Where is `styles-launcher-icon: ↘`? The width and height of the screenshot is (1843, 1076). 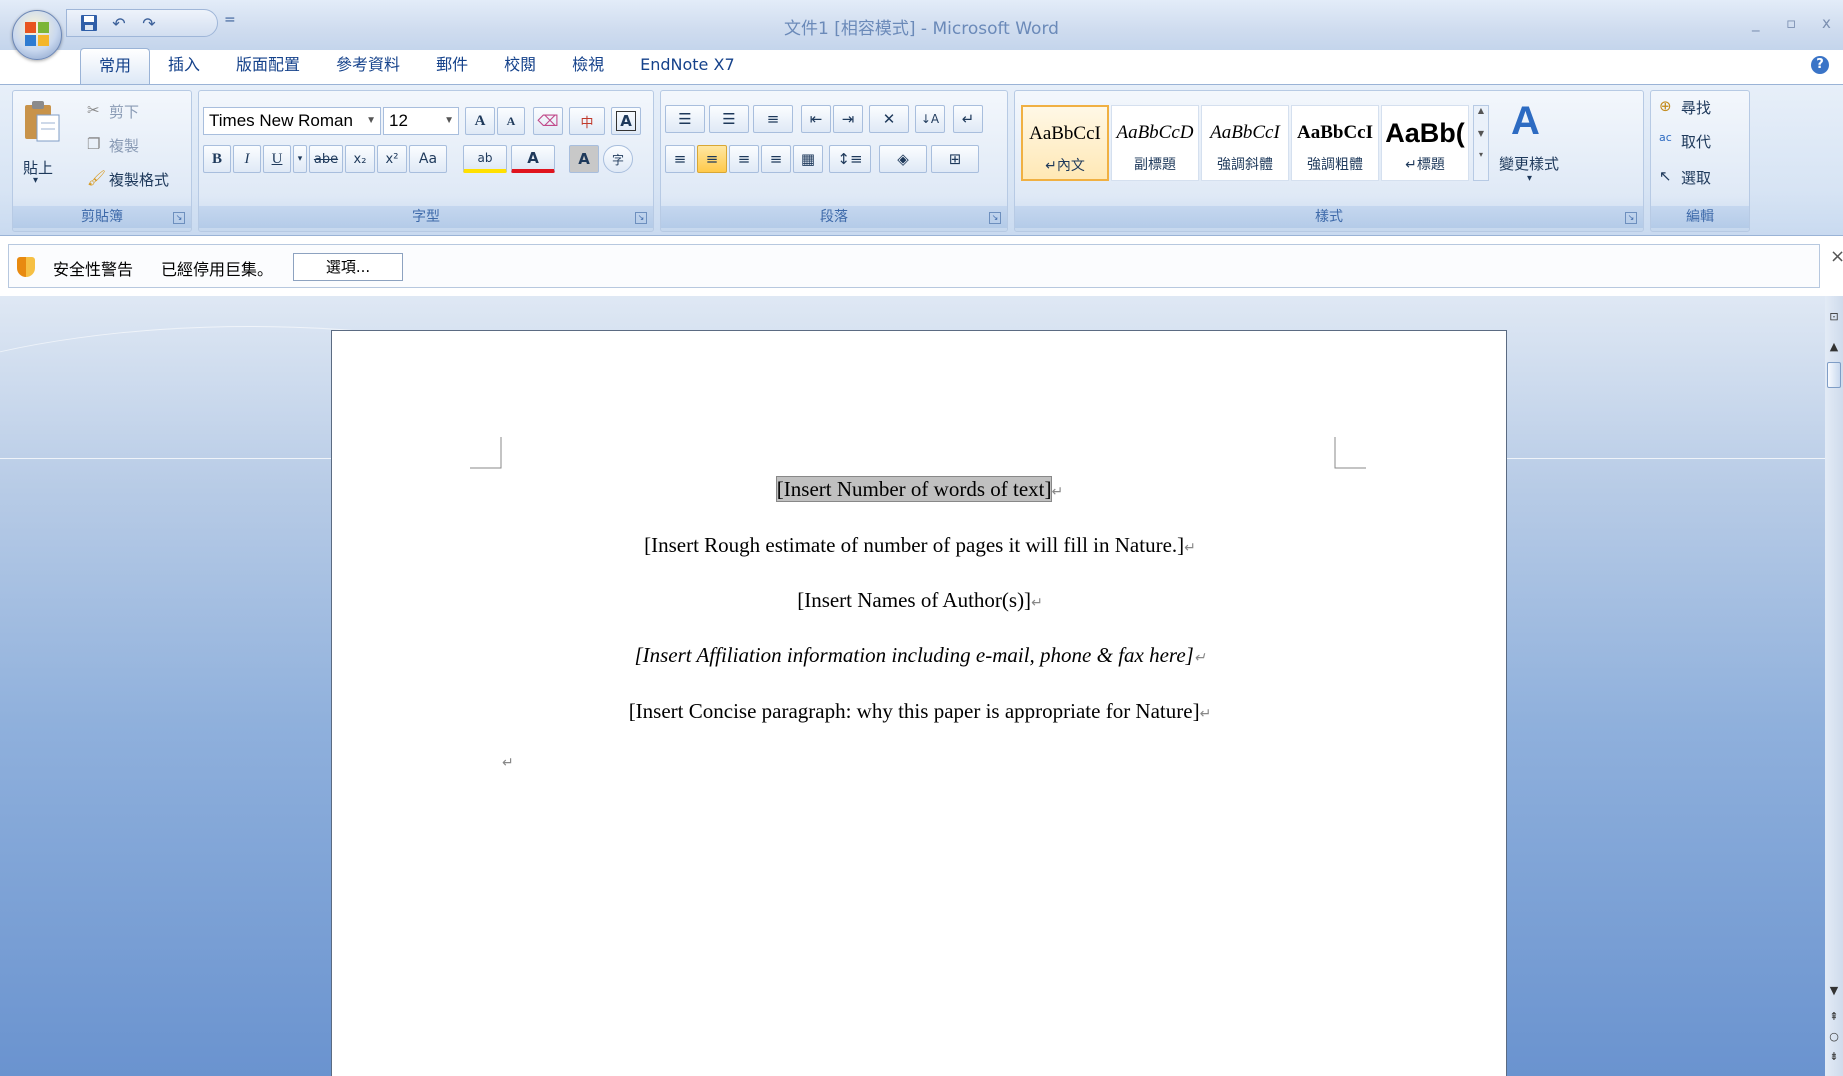 styles-launcher-icon: ↘ is located at coordinates (1631, 218).